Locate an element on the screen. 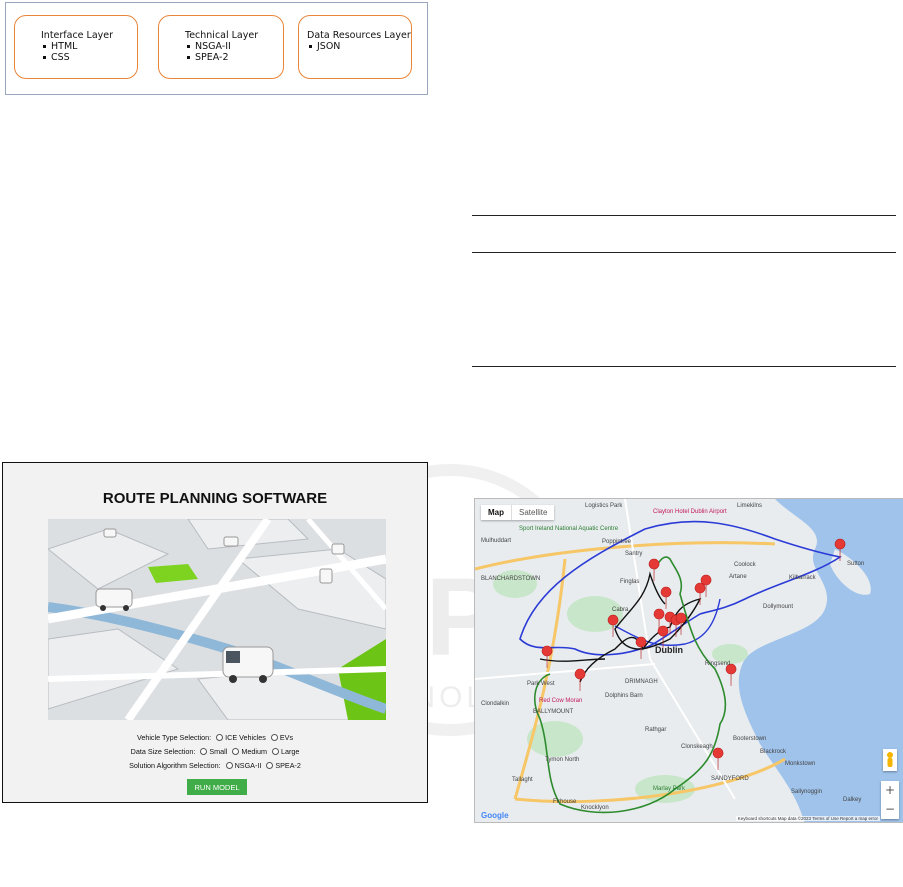  layer-item: HTML is located at coordinates (89, 46).